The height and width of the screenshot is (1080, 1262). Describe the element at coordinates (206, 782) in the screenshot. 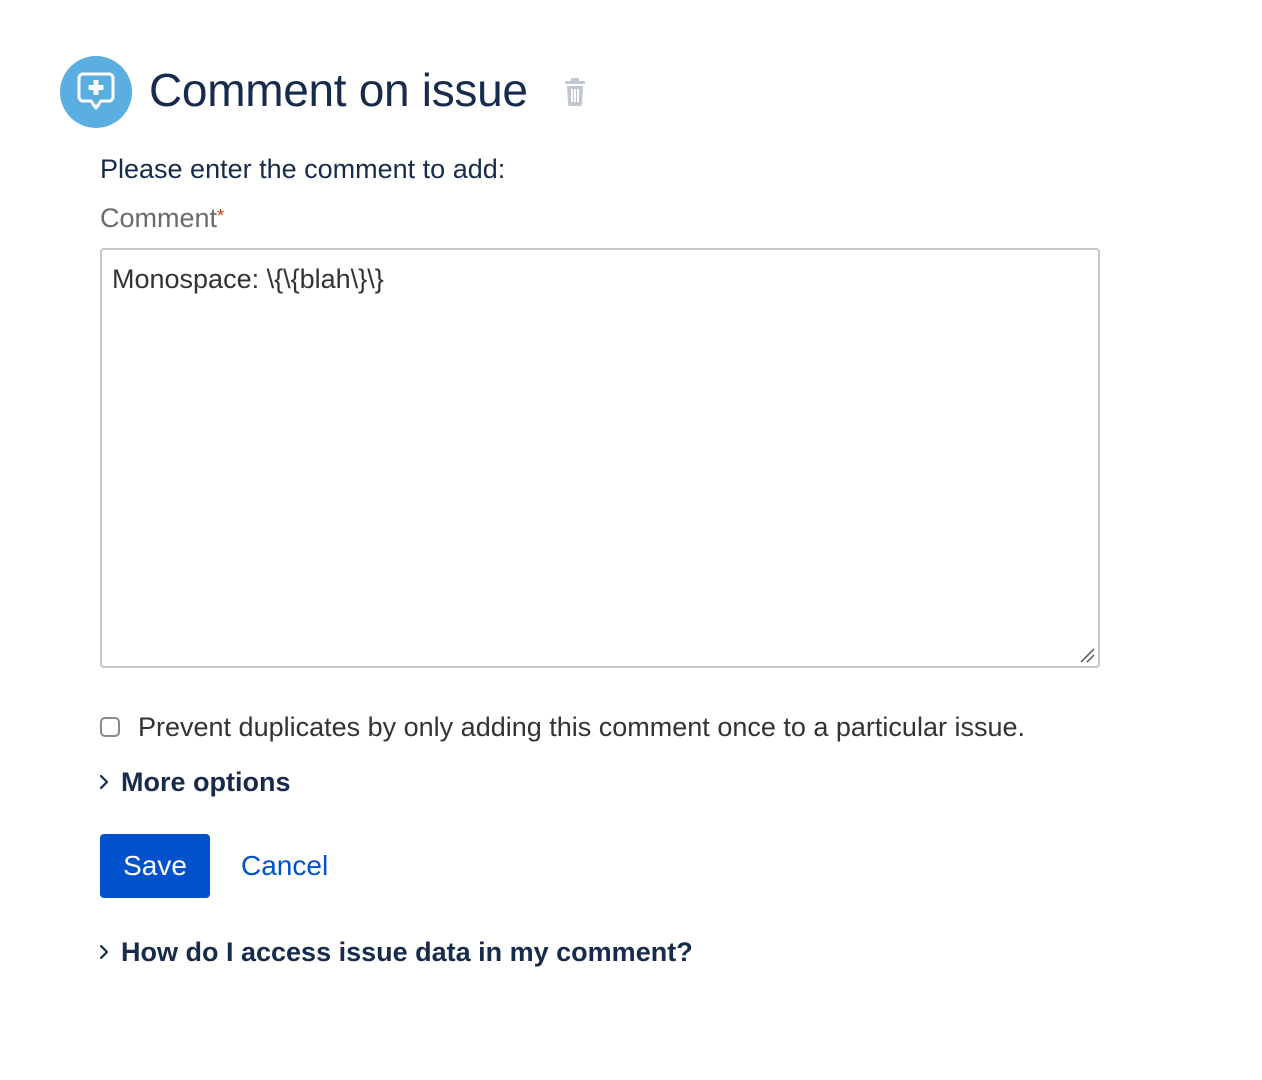

I see `more-options-label: More options` at that location.